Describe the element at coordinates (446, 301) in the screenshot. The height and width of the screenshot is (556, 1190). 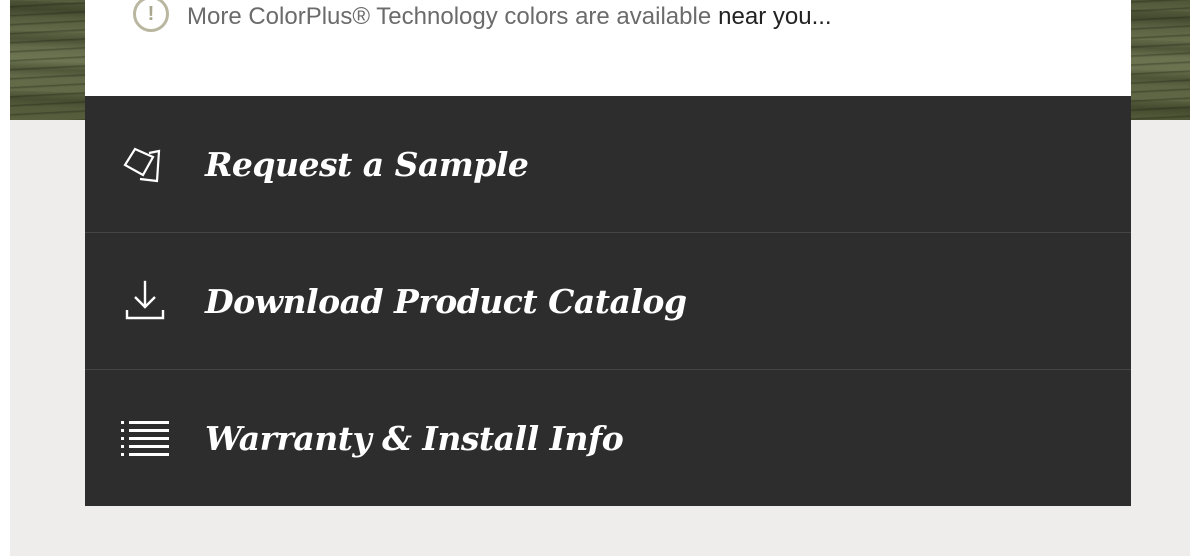
I see `download-catalog-label: Download Product Catalog` at that location.